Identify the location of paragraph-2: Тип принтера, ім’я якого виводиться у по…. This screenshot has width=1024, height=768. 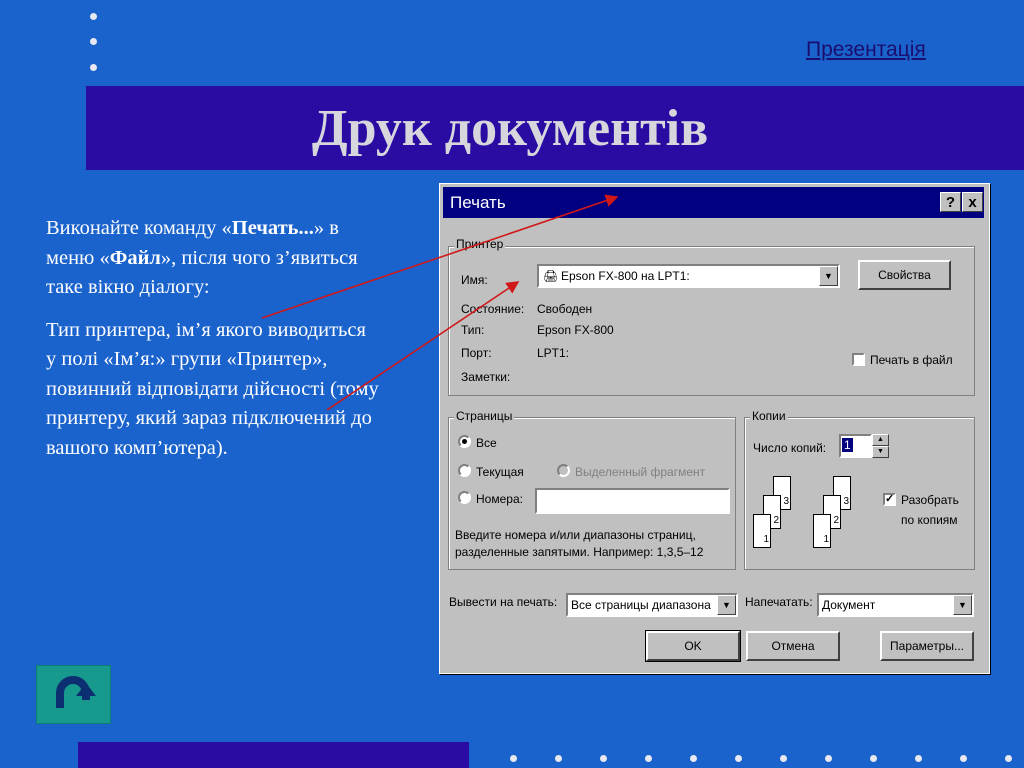
(212, 388).